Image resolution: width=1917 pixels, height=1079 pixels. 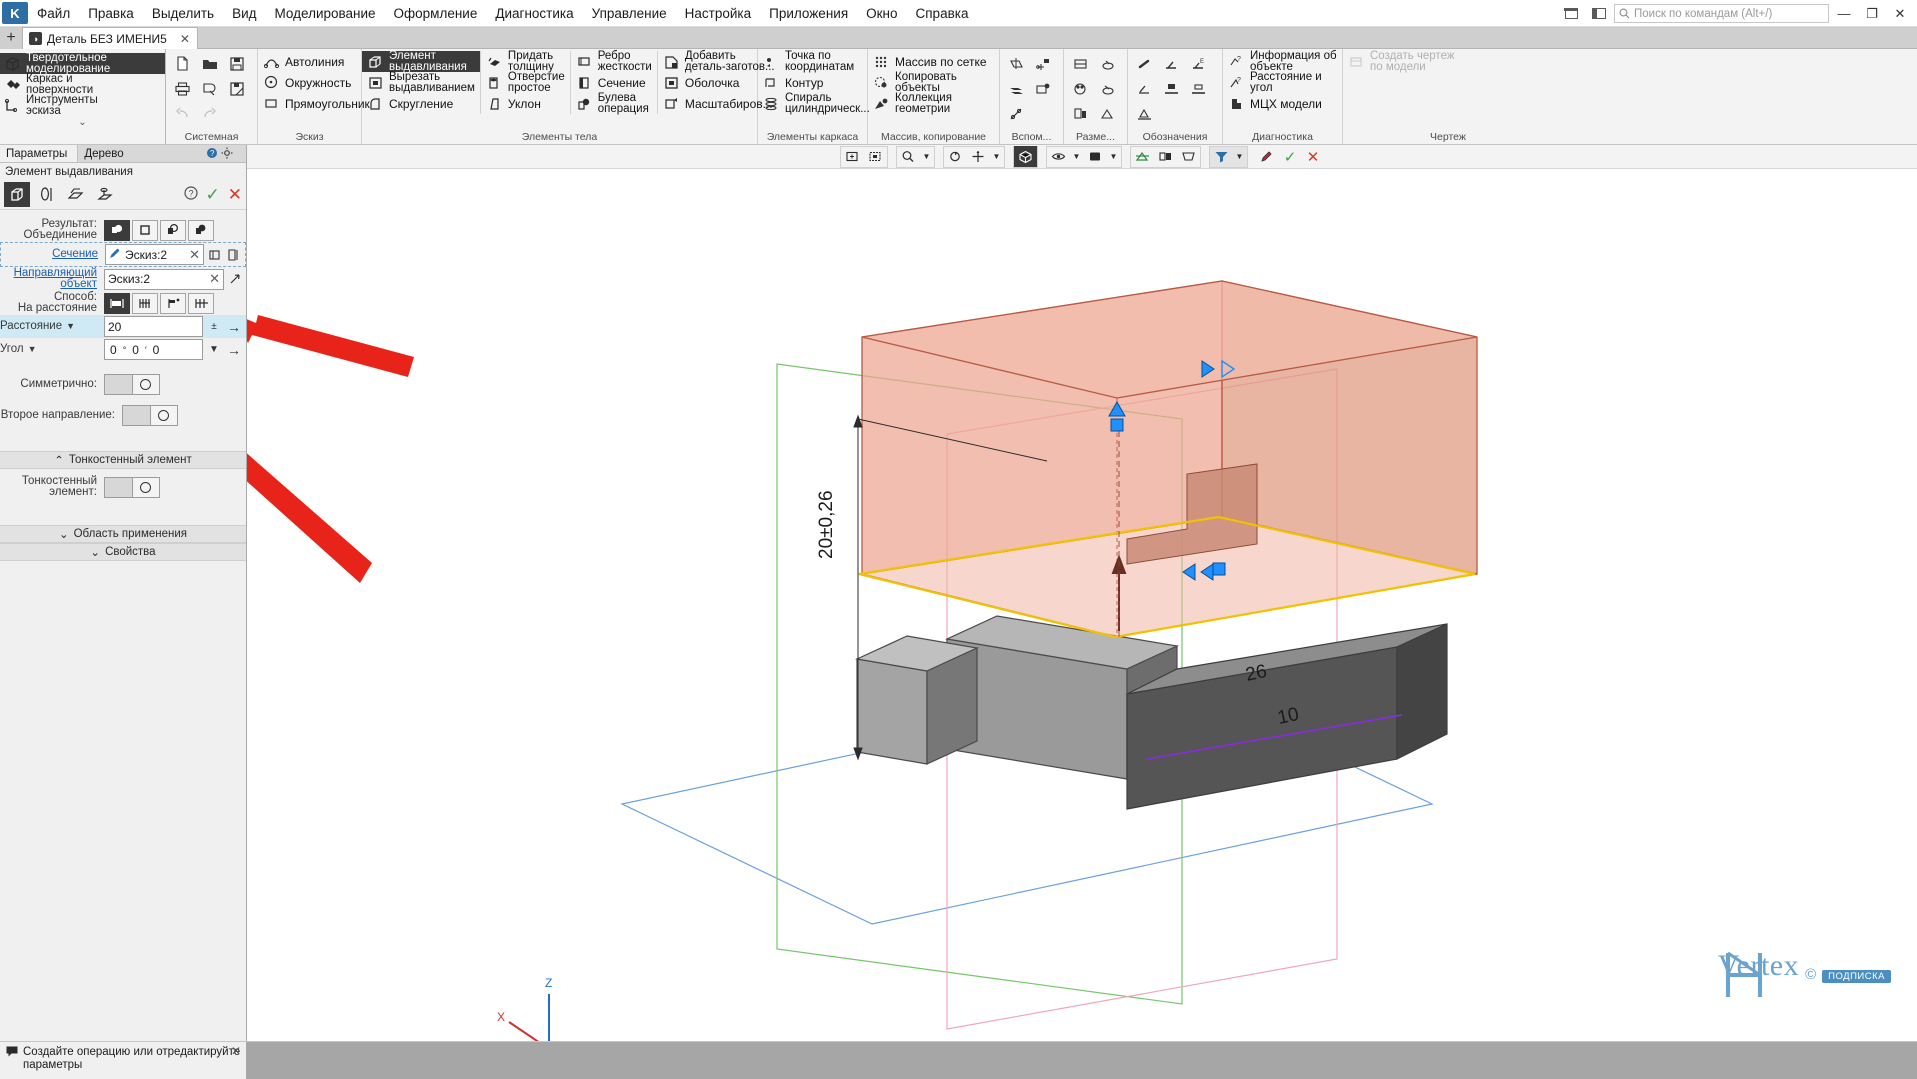 What do you see at coordinates (117, 303) in the screenshot?
I see `by-distance-icon` at bounding box center [117, 303].